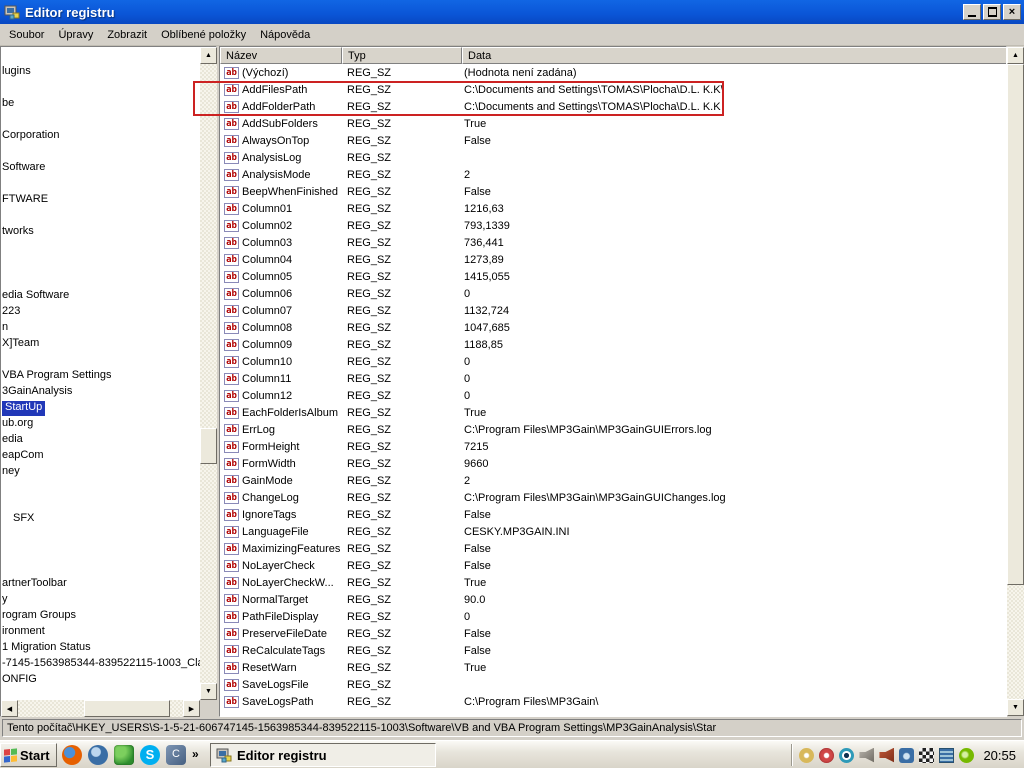 The image size is (1024, 768). I want to click on tree-item: X]Team, so click(20, 344).